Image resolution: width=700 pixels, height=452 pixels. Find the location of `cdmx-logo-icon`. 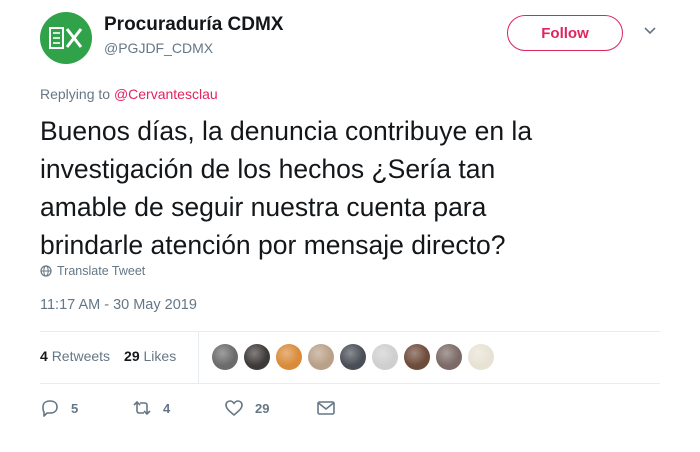

cdmx-logo-icon is located at coordinates (66, 38).